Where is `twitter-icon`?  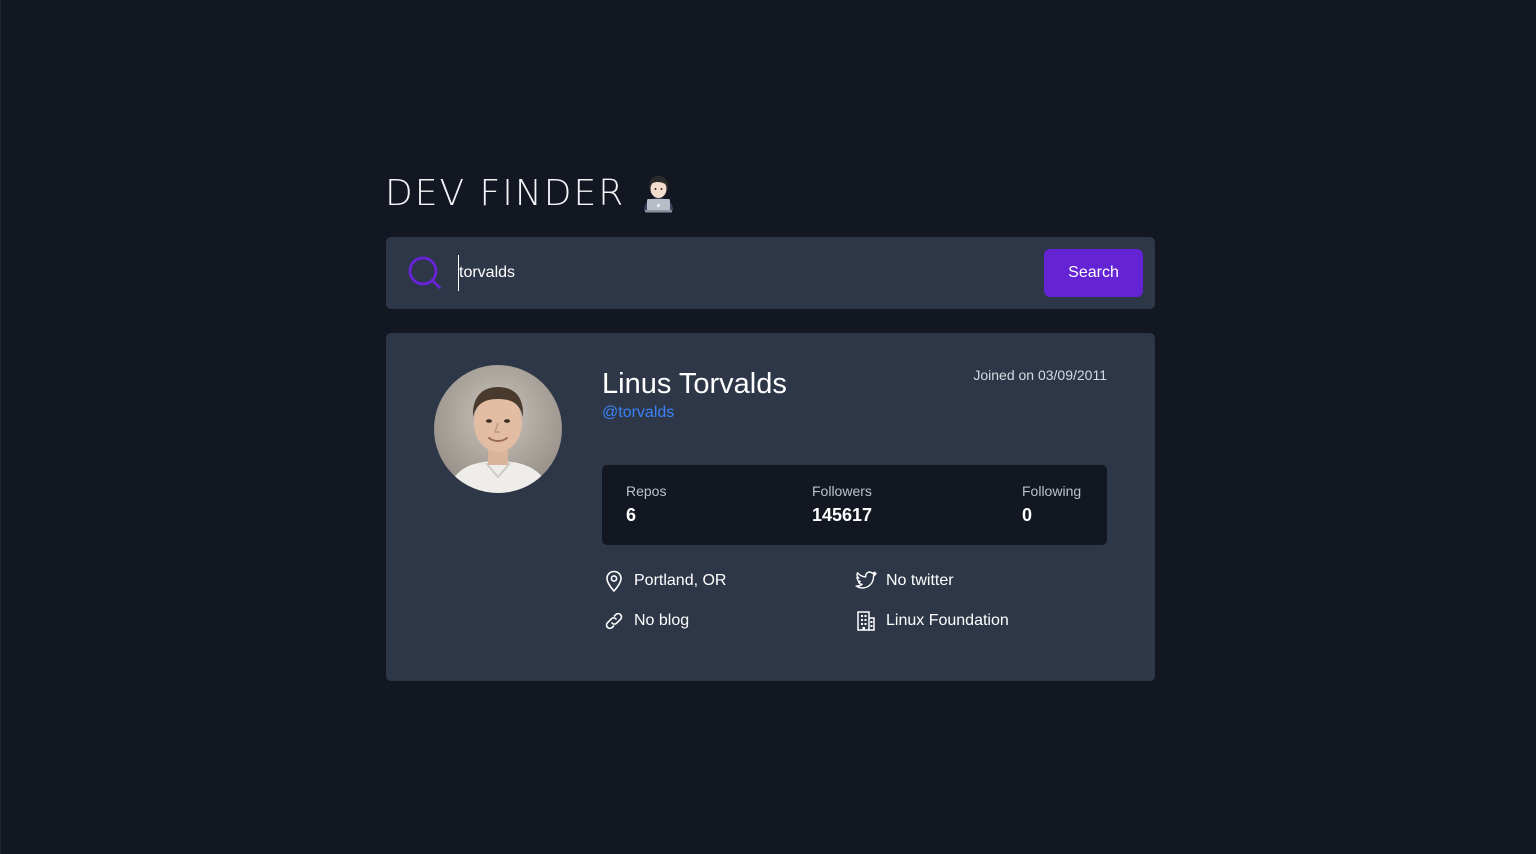 twitter-icon is located at coordinates (866, 581).